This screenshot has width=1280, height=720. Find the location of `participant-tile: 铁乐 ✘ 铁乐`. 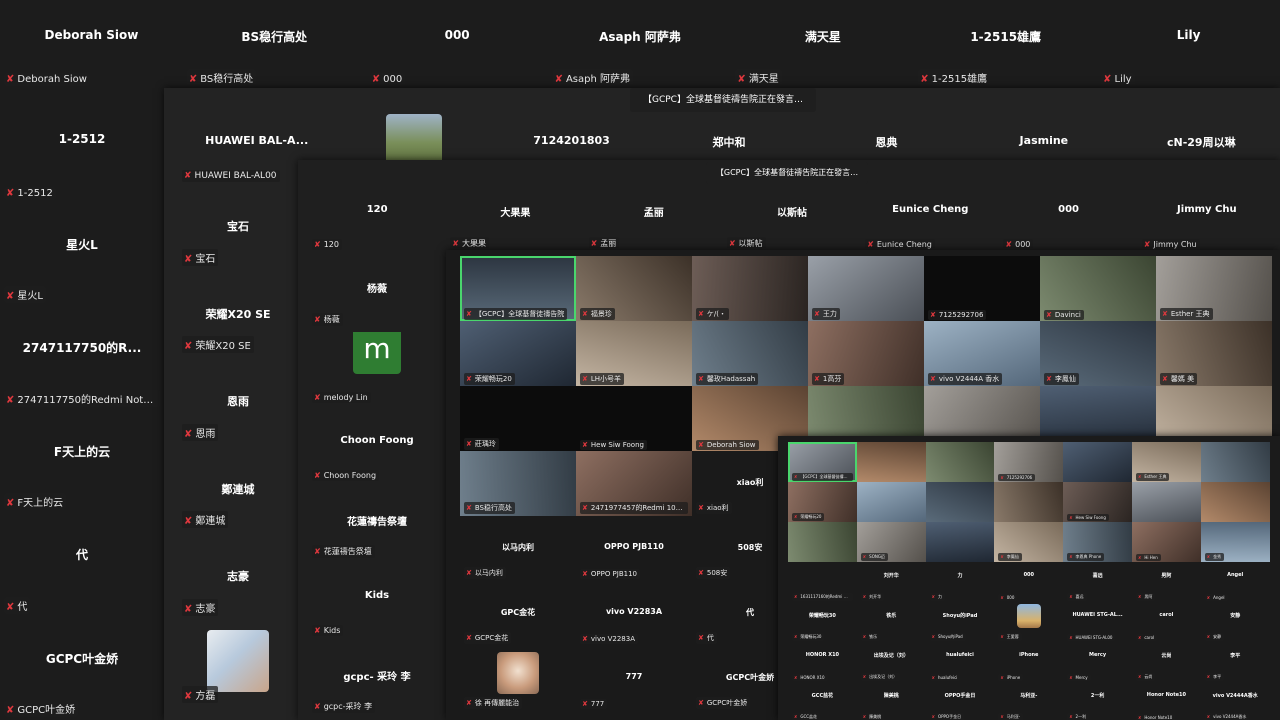

participant-tile: 铁乐 ✘ 铁乐 is located at coordinates (891, 622).